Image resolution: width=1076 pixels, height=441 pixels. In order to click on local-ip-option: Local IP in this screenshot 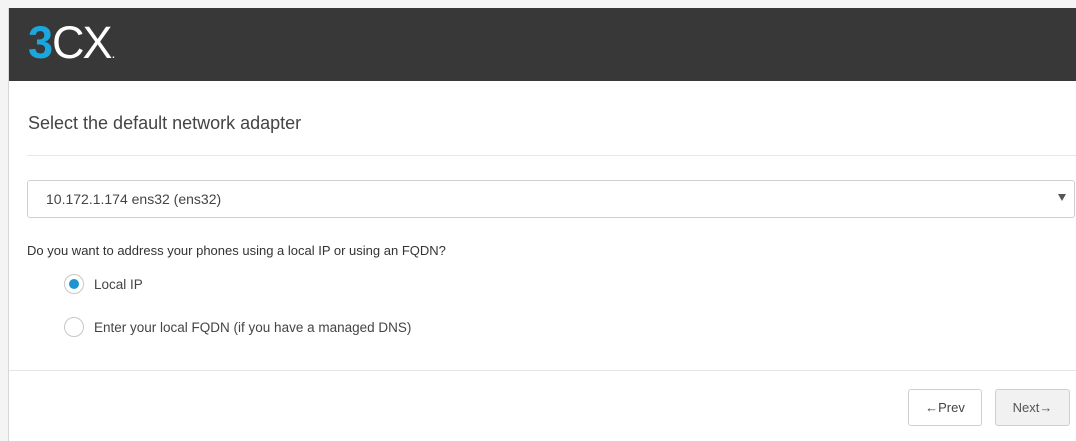, I will do `click(103, 284)`.